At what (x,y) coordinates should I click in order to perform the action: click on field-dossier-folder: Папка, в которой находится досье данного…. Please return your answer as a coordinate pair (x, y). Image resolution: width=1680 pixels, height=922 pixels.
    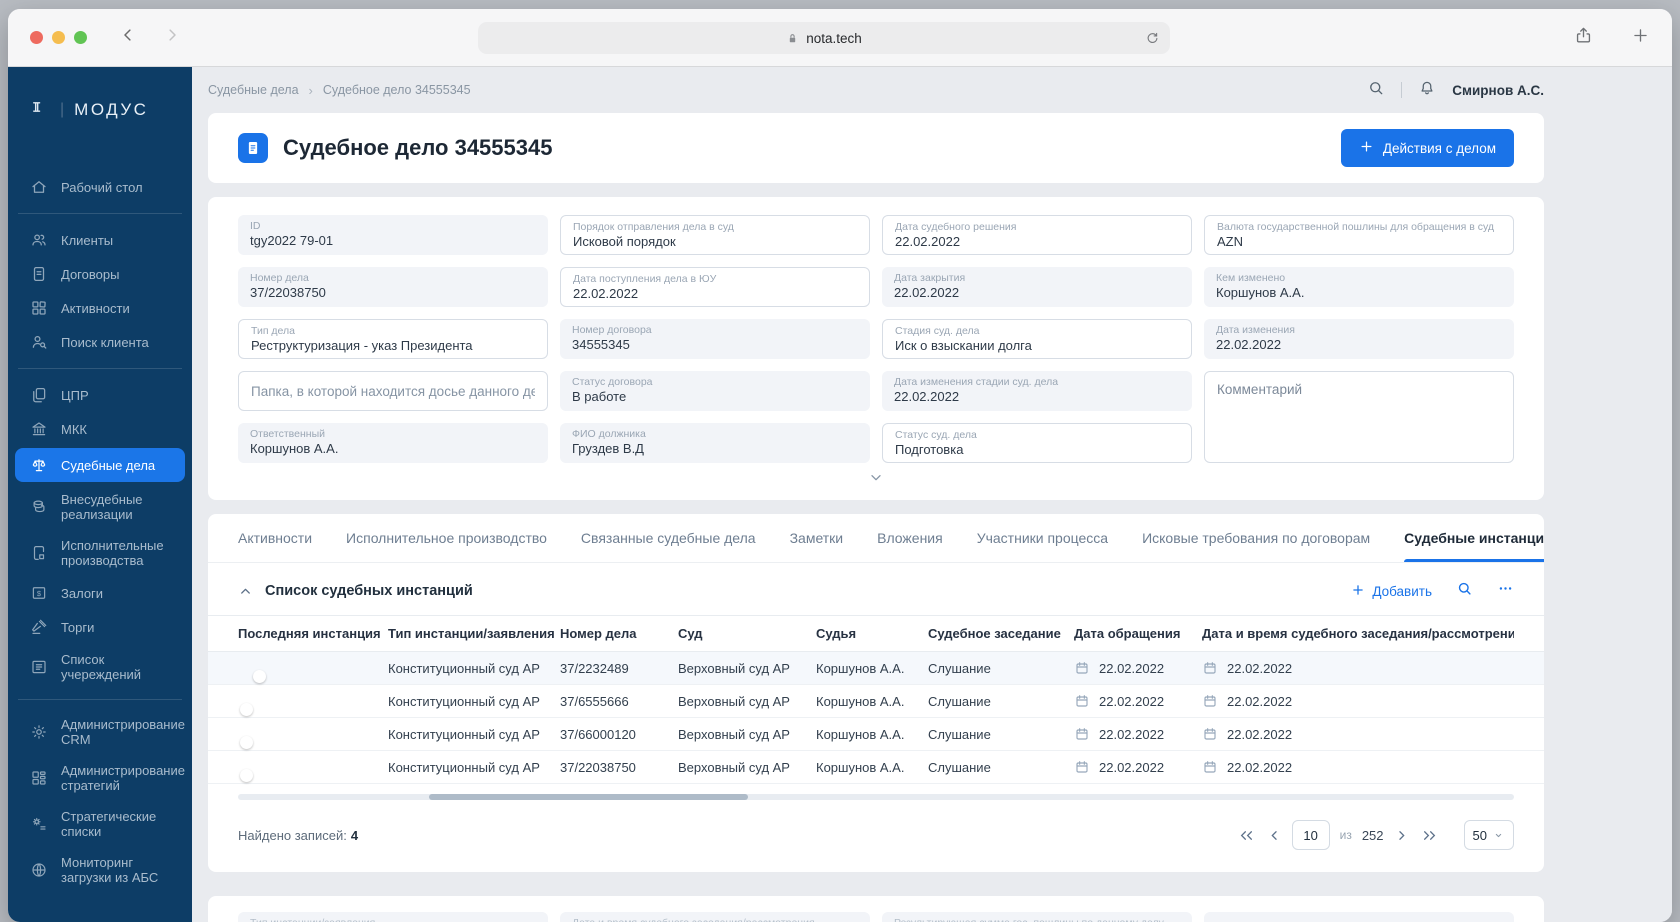
    Looking at the image, I should click on (393, 391).